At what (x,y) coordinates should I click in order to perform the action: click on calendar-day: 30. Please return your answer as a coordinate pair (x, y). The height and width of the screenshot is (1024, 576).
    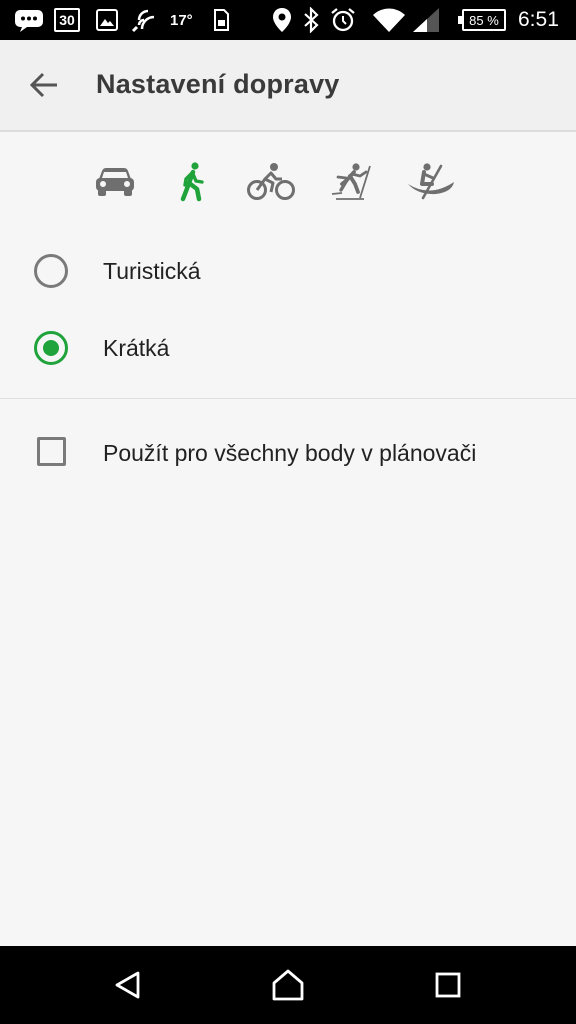
    Looking at the image, I should click on (67, 20).